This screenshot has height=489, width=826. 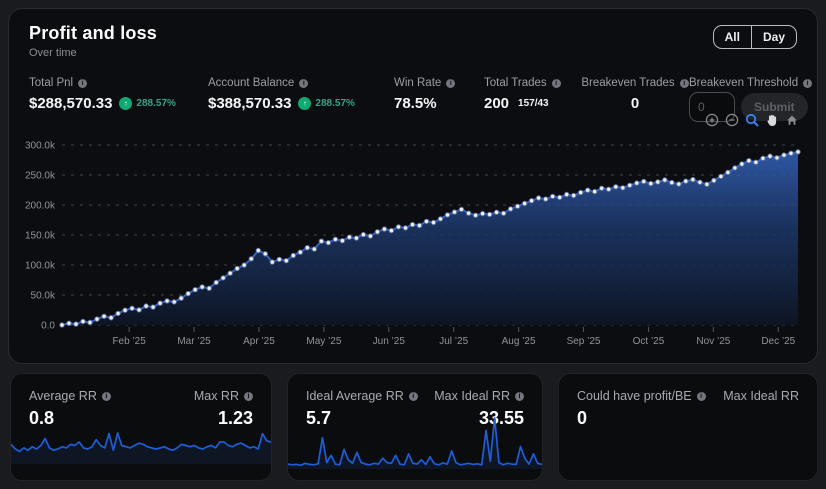 I want to click on pnl-change-percent: 288.57%, so click(x=156, y=103).